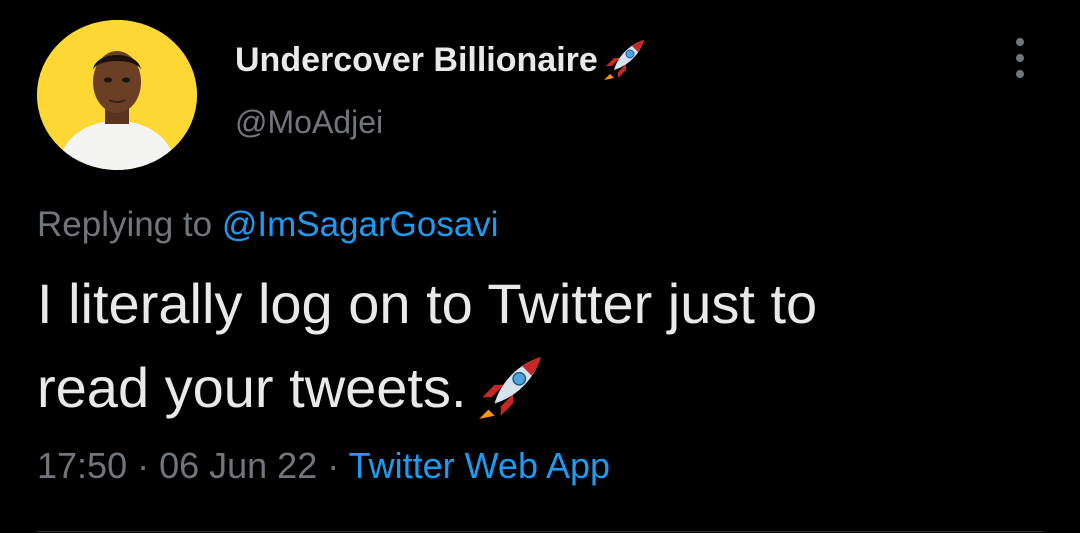 The width and height of the screenshot is (1080, 533). What do you see at coordinates (252, 387) in the screenshot?
I see `tweet-text-line: read your tweets.` at bounding box center [252, 387].